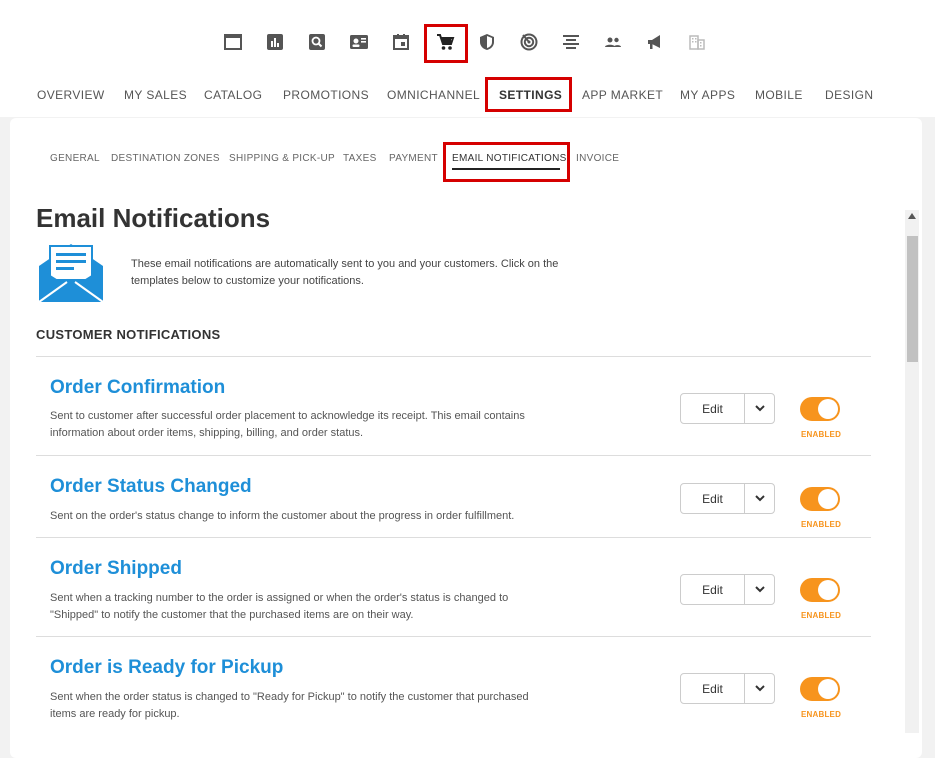 The height and width of the screenshot is (758, 935). What do you see at coordinates (571, 42) in the screenshot?
I see `align-center-icon` at bounding box center [571, 42].